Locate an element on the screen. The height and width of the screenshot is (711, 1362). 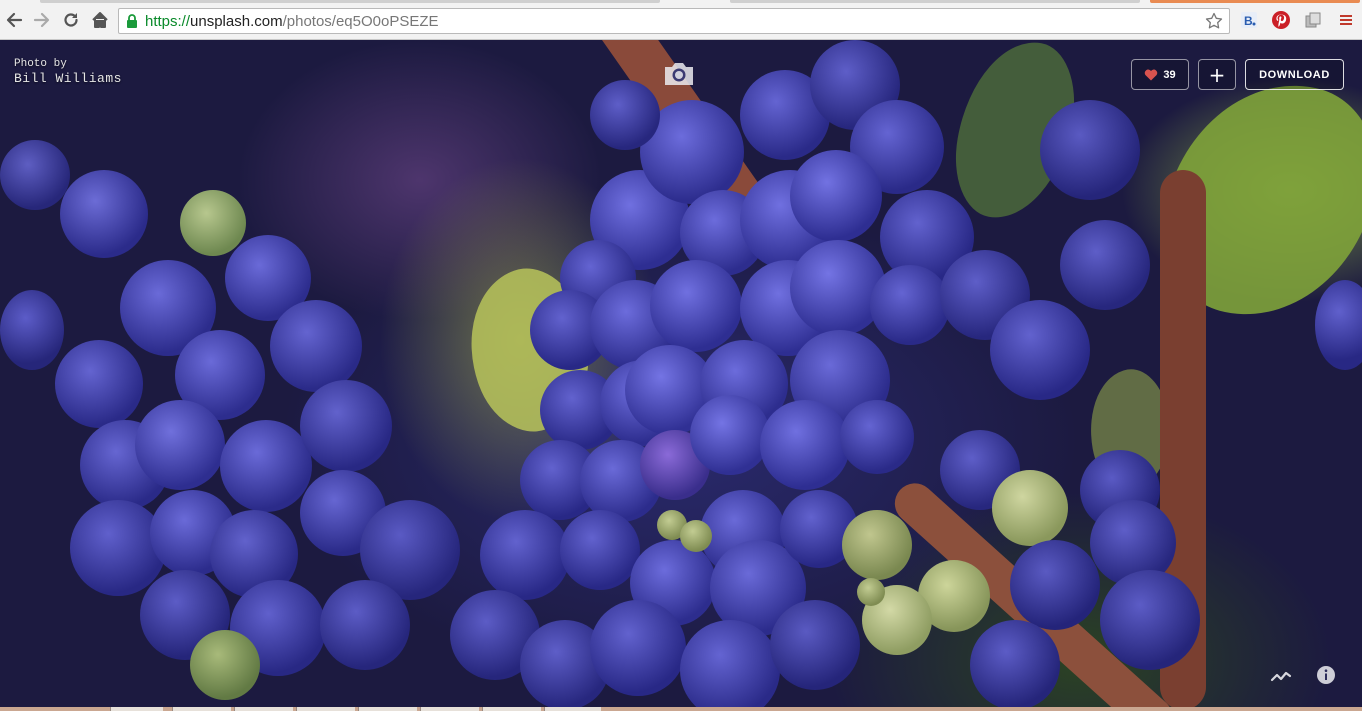
forward-arrow-icon is located at coordinates (41, 20).